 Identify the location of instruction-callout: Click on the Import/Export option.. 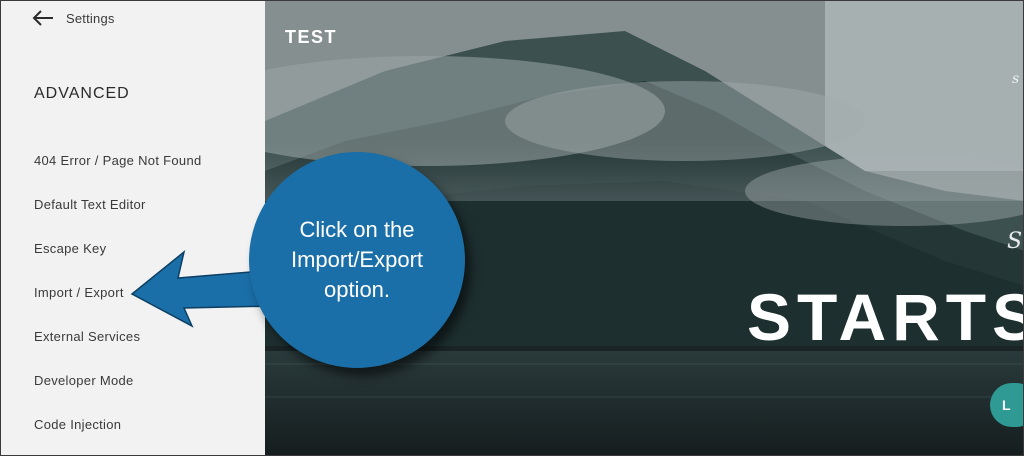
(357, 260).